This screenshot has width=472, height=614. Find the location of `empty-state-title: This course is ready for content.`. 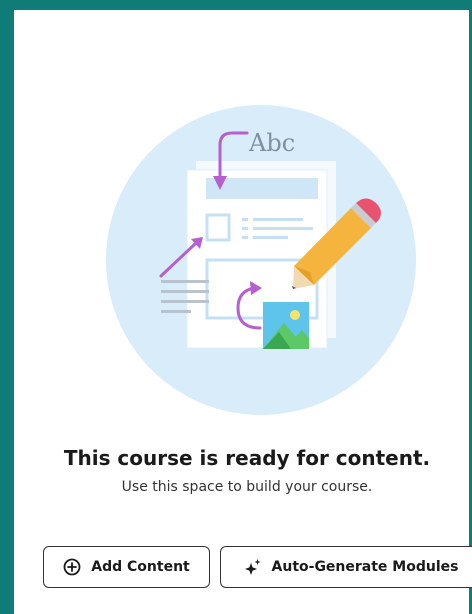

empty-state-title: This course is ready for content. is located at coordinates (247, 458).